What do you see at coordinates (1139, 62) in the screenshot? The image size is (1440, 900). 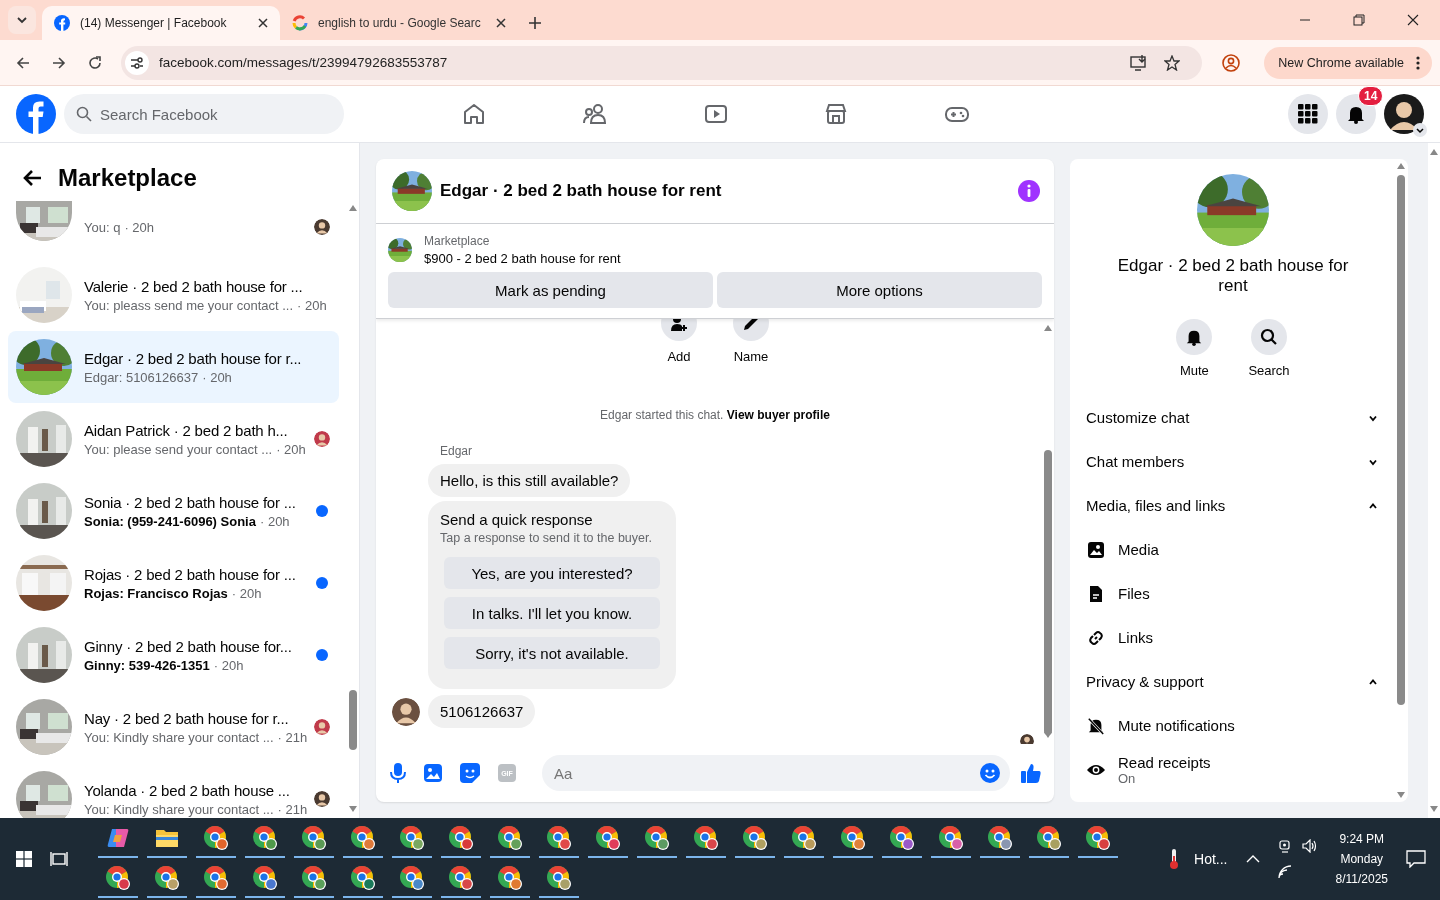 I see `install-icon` at bounding box center [1139, 62].